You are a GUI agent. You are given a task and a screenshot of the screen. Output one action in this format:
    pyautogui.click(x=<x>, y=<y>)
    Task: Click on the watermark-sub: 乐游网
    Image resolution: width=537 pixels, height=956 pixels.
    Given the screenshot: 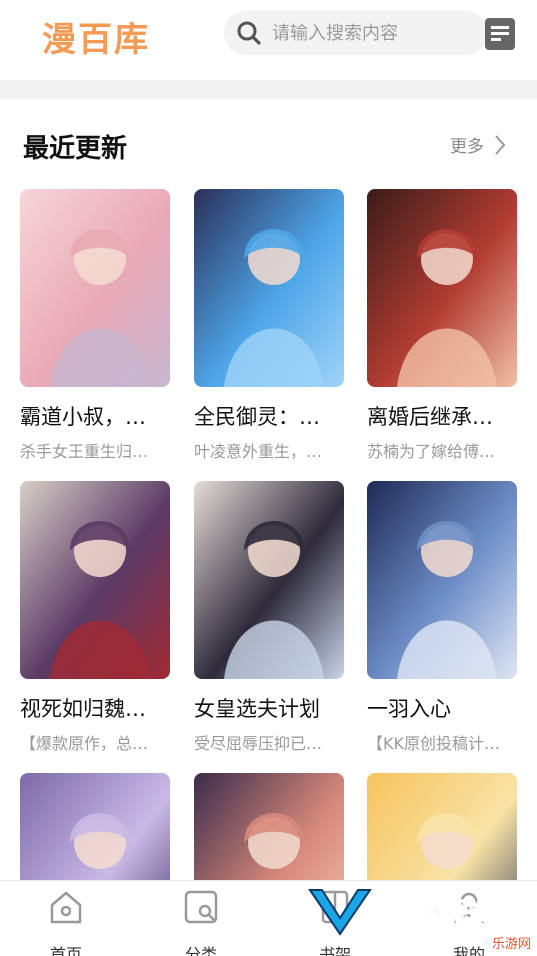 What is the action you would take?
    pyautogui.click(x=511, y=944)
    